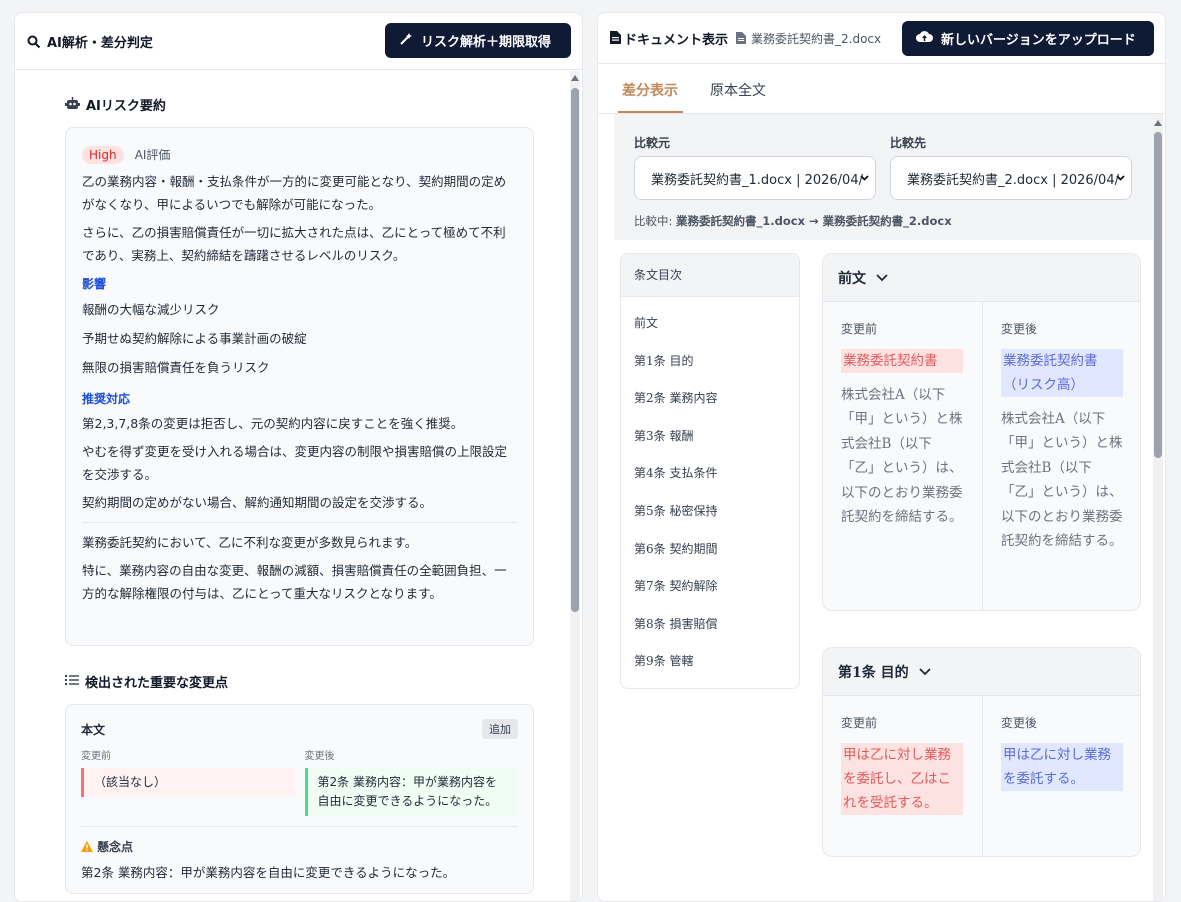  I want to click on article-after-column: 変更後 甲は乙に対し業務を委託する。, so click(1061, 776).